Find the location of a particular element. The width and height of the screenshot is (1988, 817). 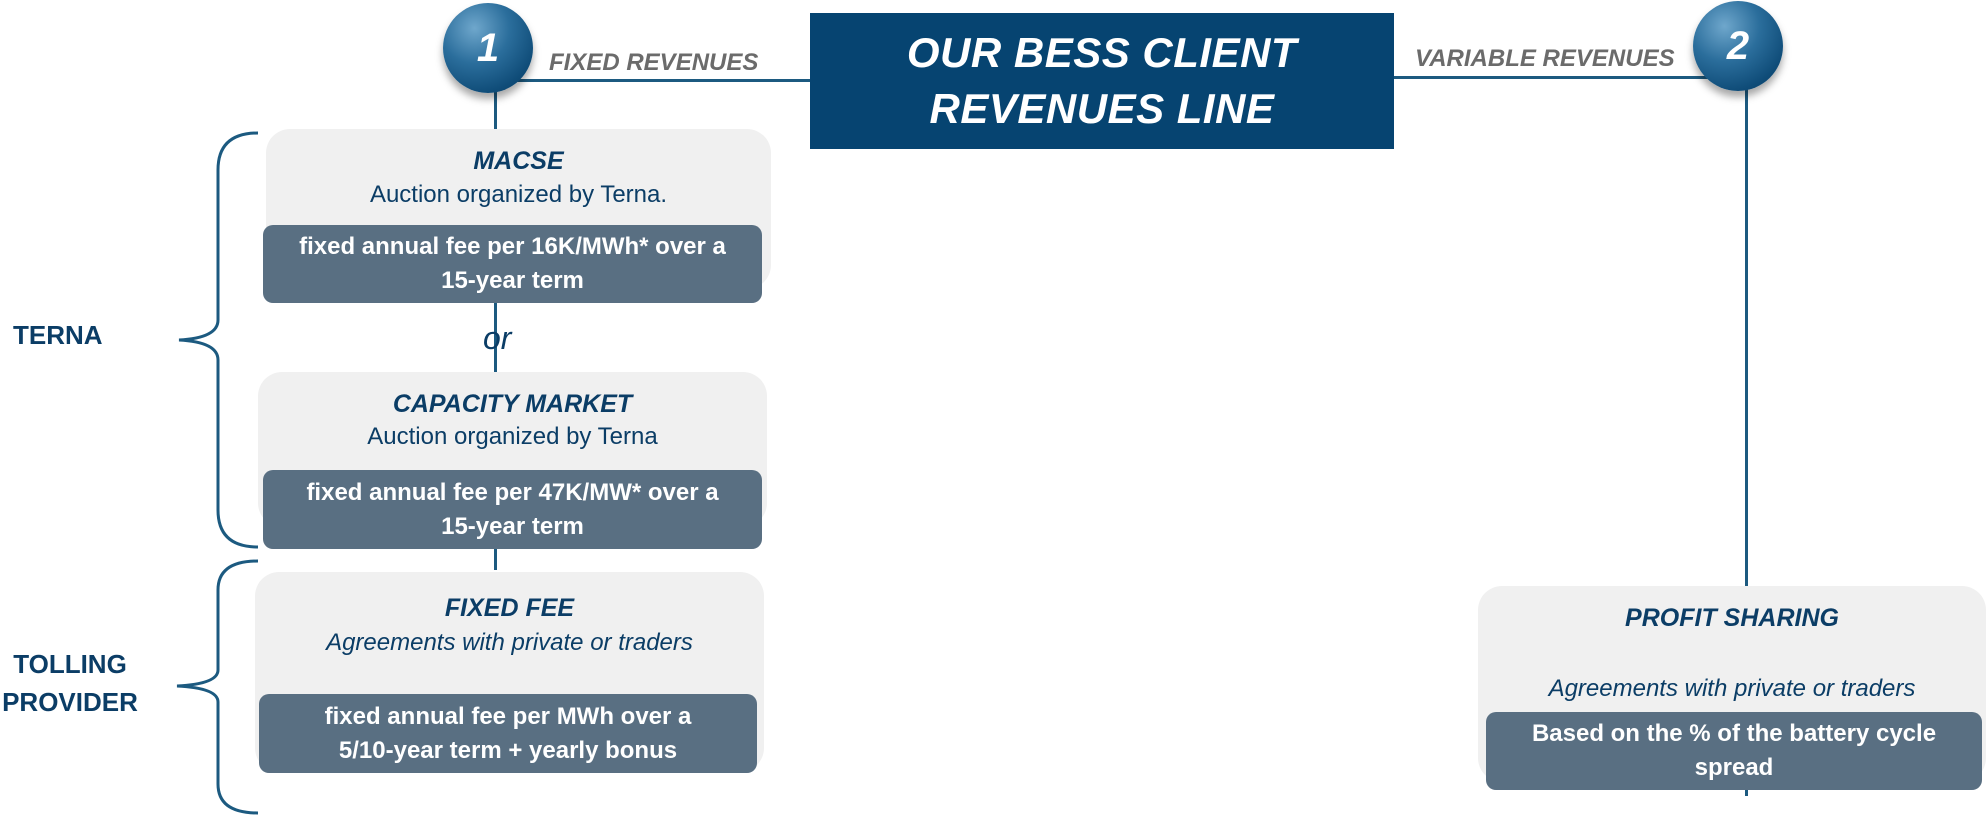

terna-label: TERNA is located at coordinates (58, 335).